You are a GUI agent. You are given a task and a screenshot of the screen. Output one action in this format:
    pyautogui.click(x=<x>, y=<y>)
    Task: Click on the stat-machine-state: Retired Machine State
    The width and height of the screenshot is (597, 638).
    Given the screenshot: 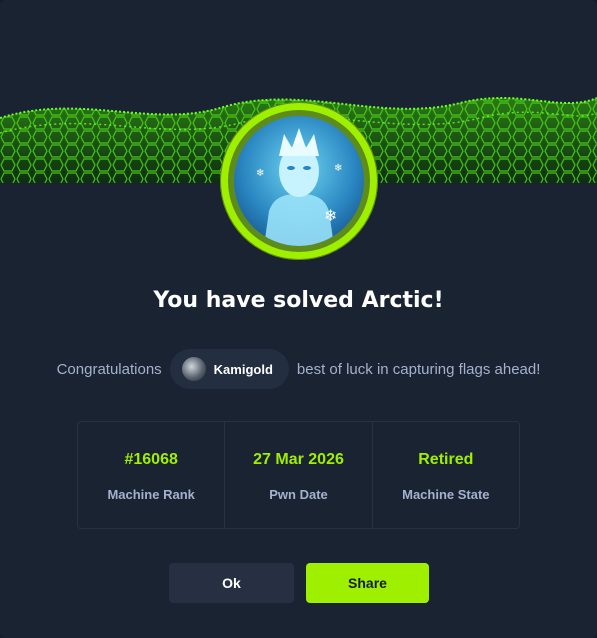 What is the action you would take?
    pyautogui.click(x=446, y=475)
    